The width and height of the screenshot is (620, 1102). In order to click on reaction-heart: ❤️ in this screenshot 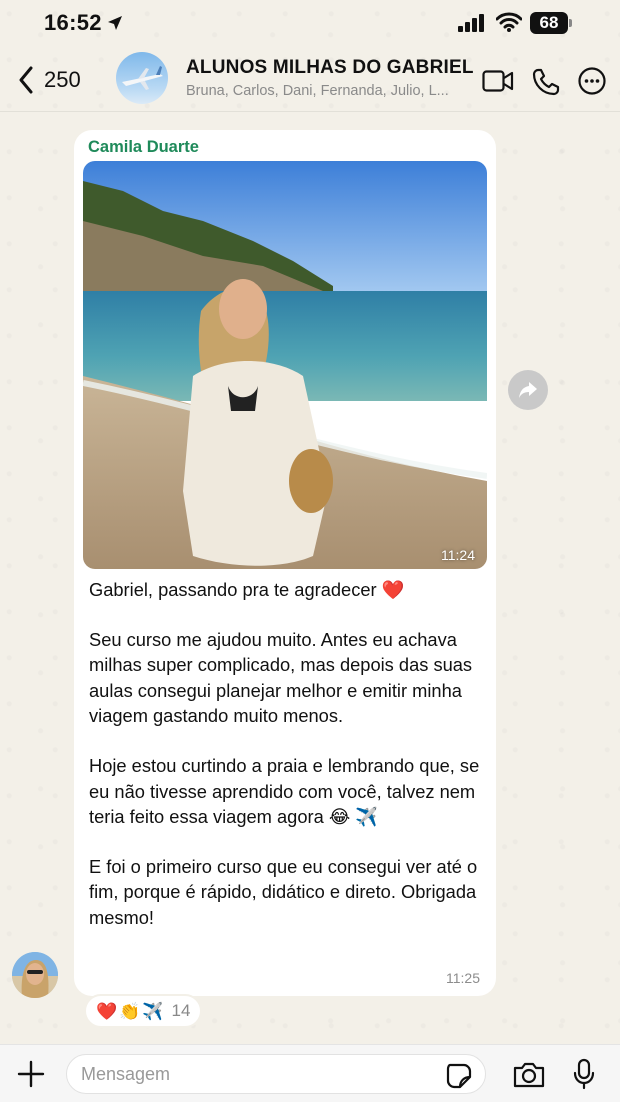, I will do `click(107, 1011)`.